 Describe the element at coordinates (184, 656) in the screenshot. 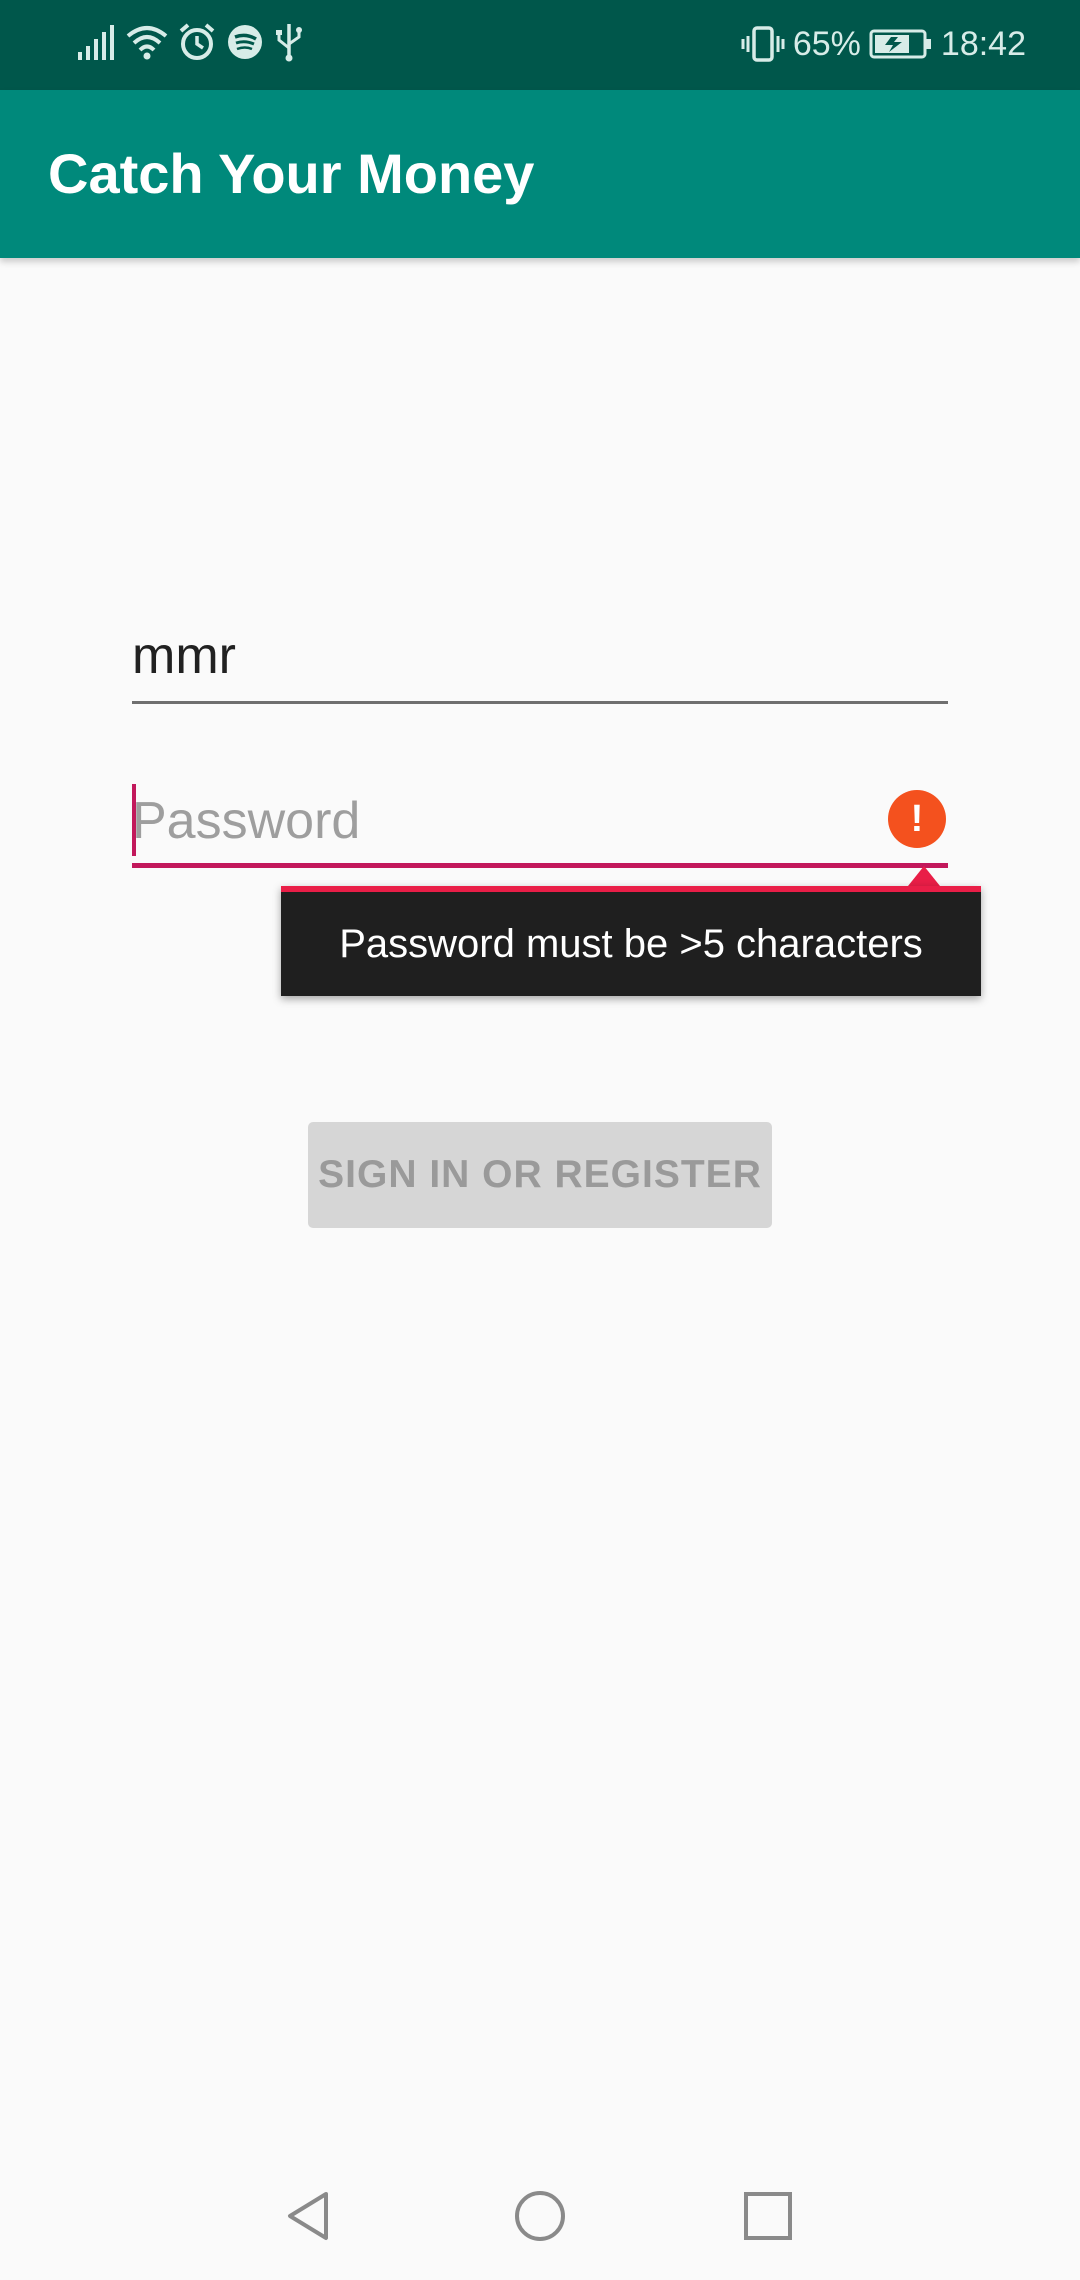

I see `username-value: mmr` at that location.